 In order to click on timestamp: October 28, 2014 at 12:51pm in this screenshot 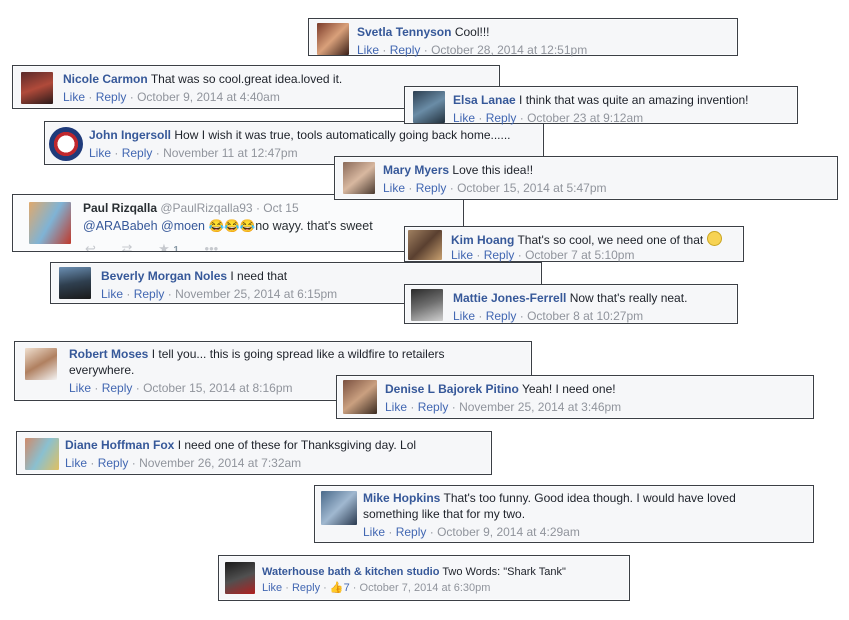, I will do `click(509, 50)`.